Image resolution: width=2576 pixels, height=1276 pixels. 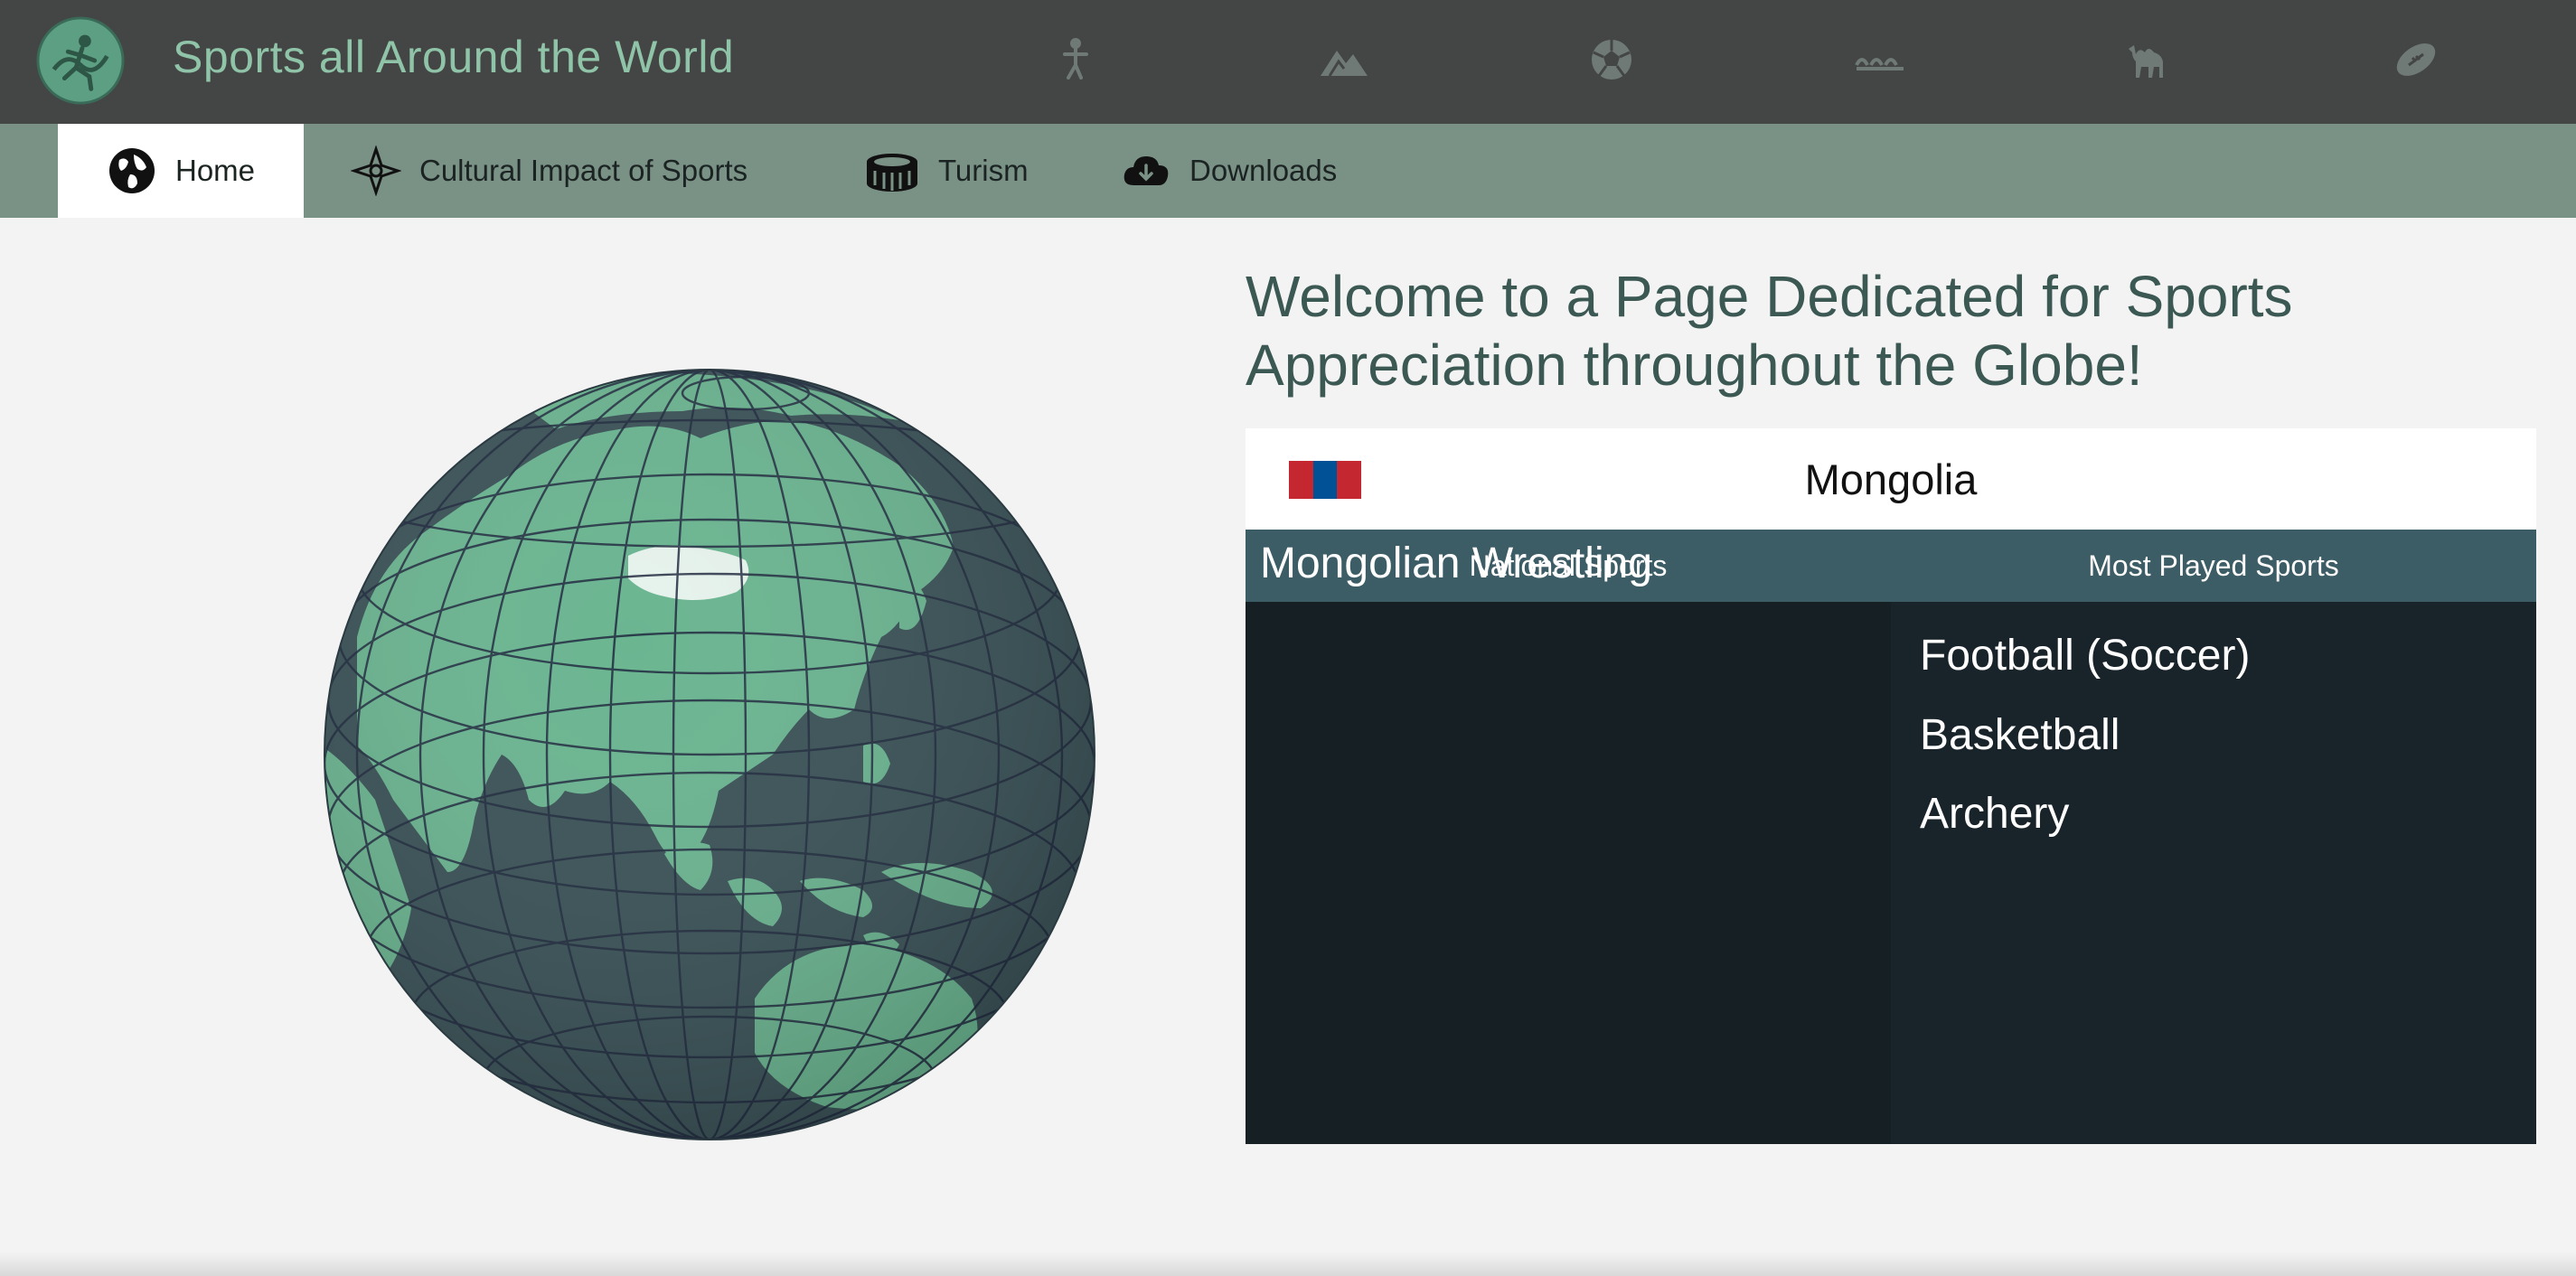 I want to click on flag-stripe-left, so click(x=1301, y=480).